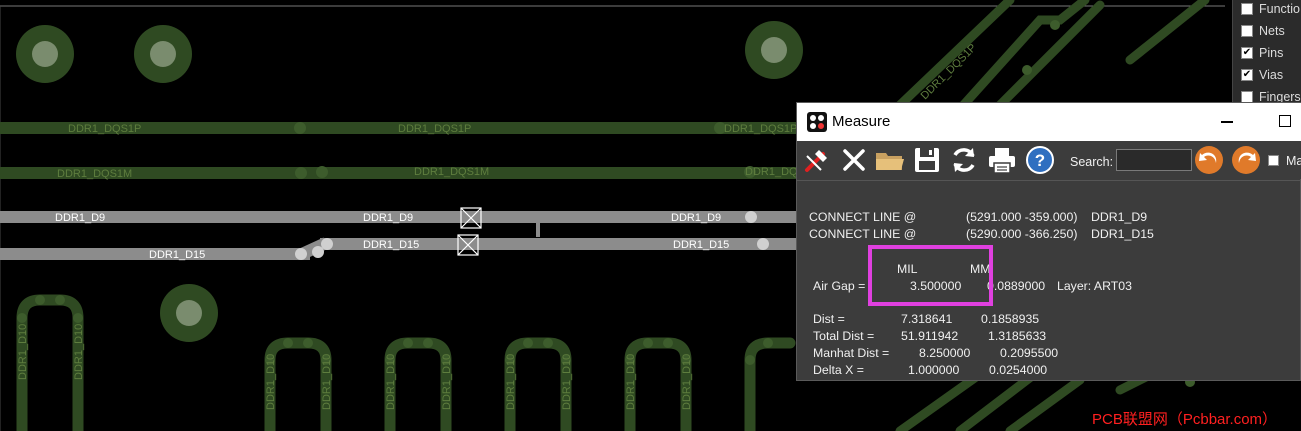  I want to click on delta-x-mm: 0.0254000, so click(1018, 370).